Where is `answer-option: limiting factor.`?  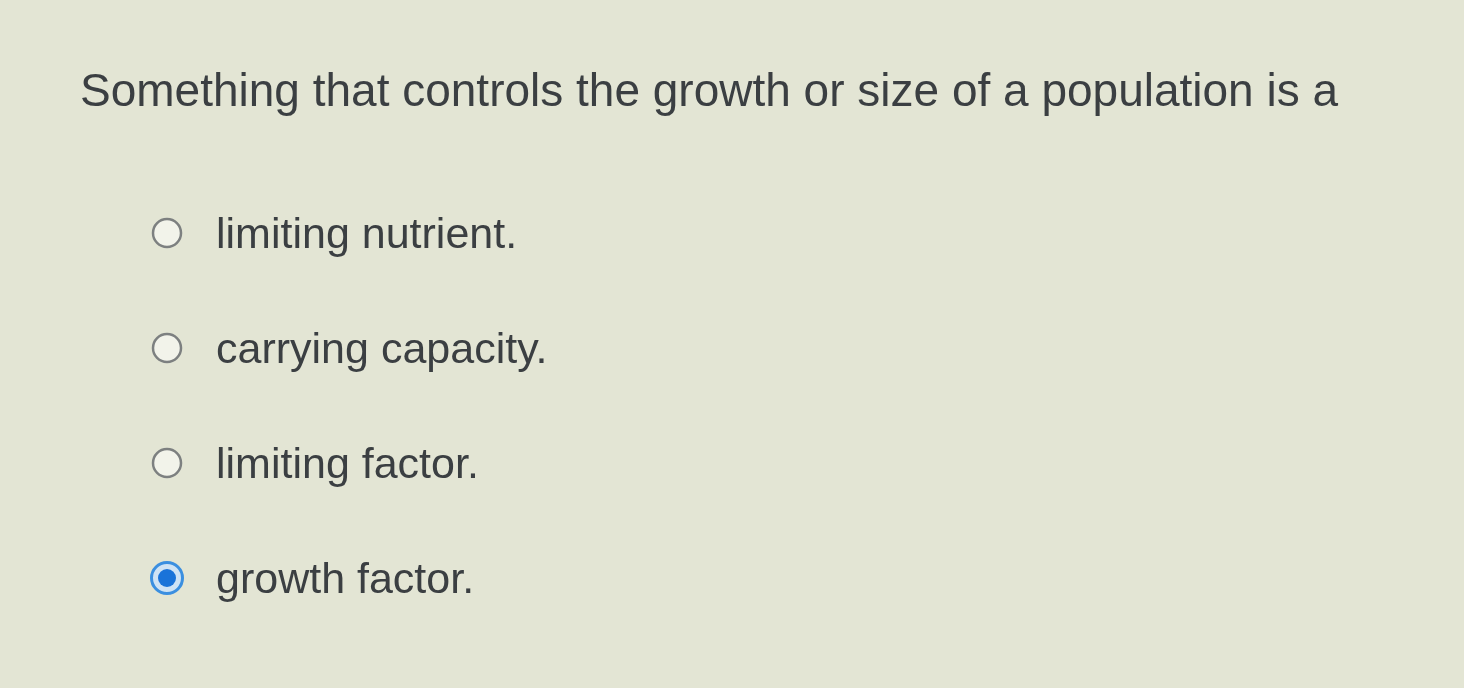
answer-option: limiting factor. is located at coordinates (347, 463).